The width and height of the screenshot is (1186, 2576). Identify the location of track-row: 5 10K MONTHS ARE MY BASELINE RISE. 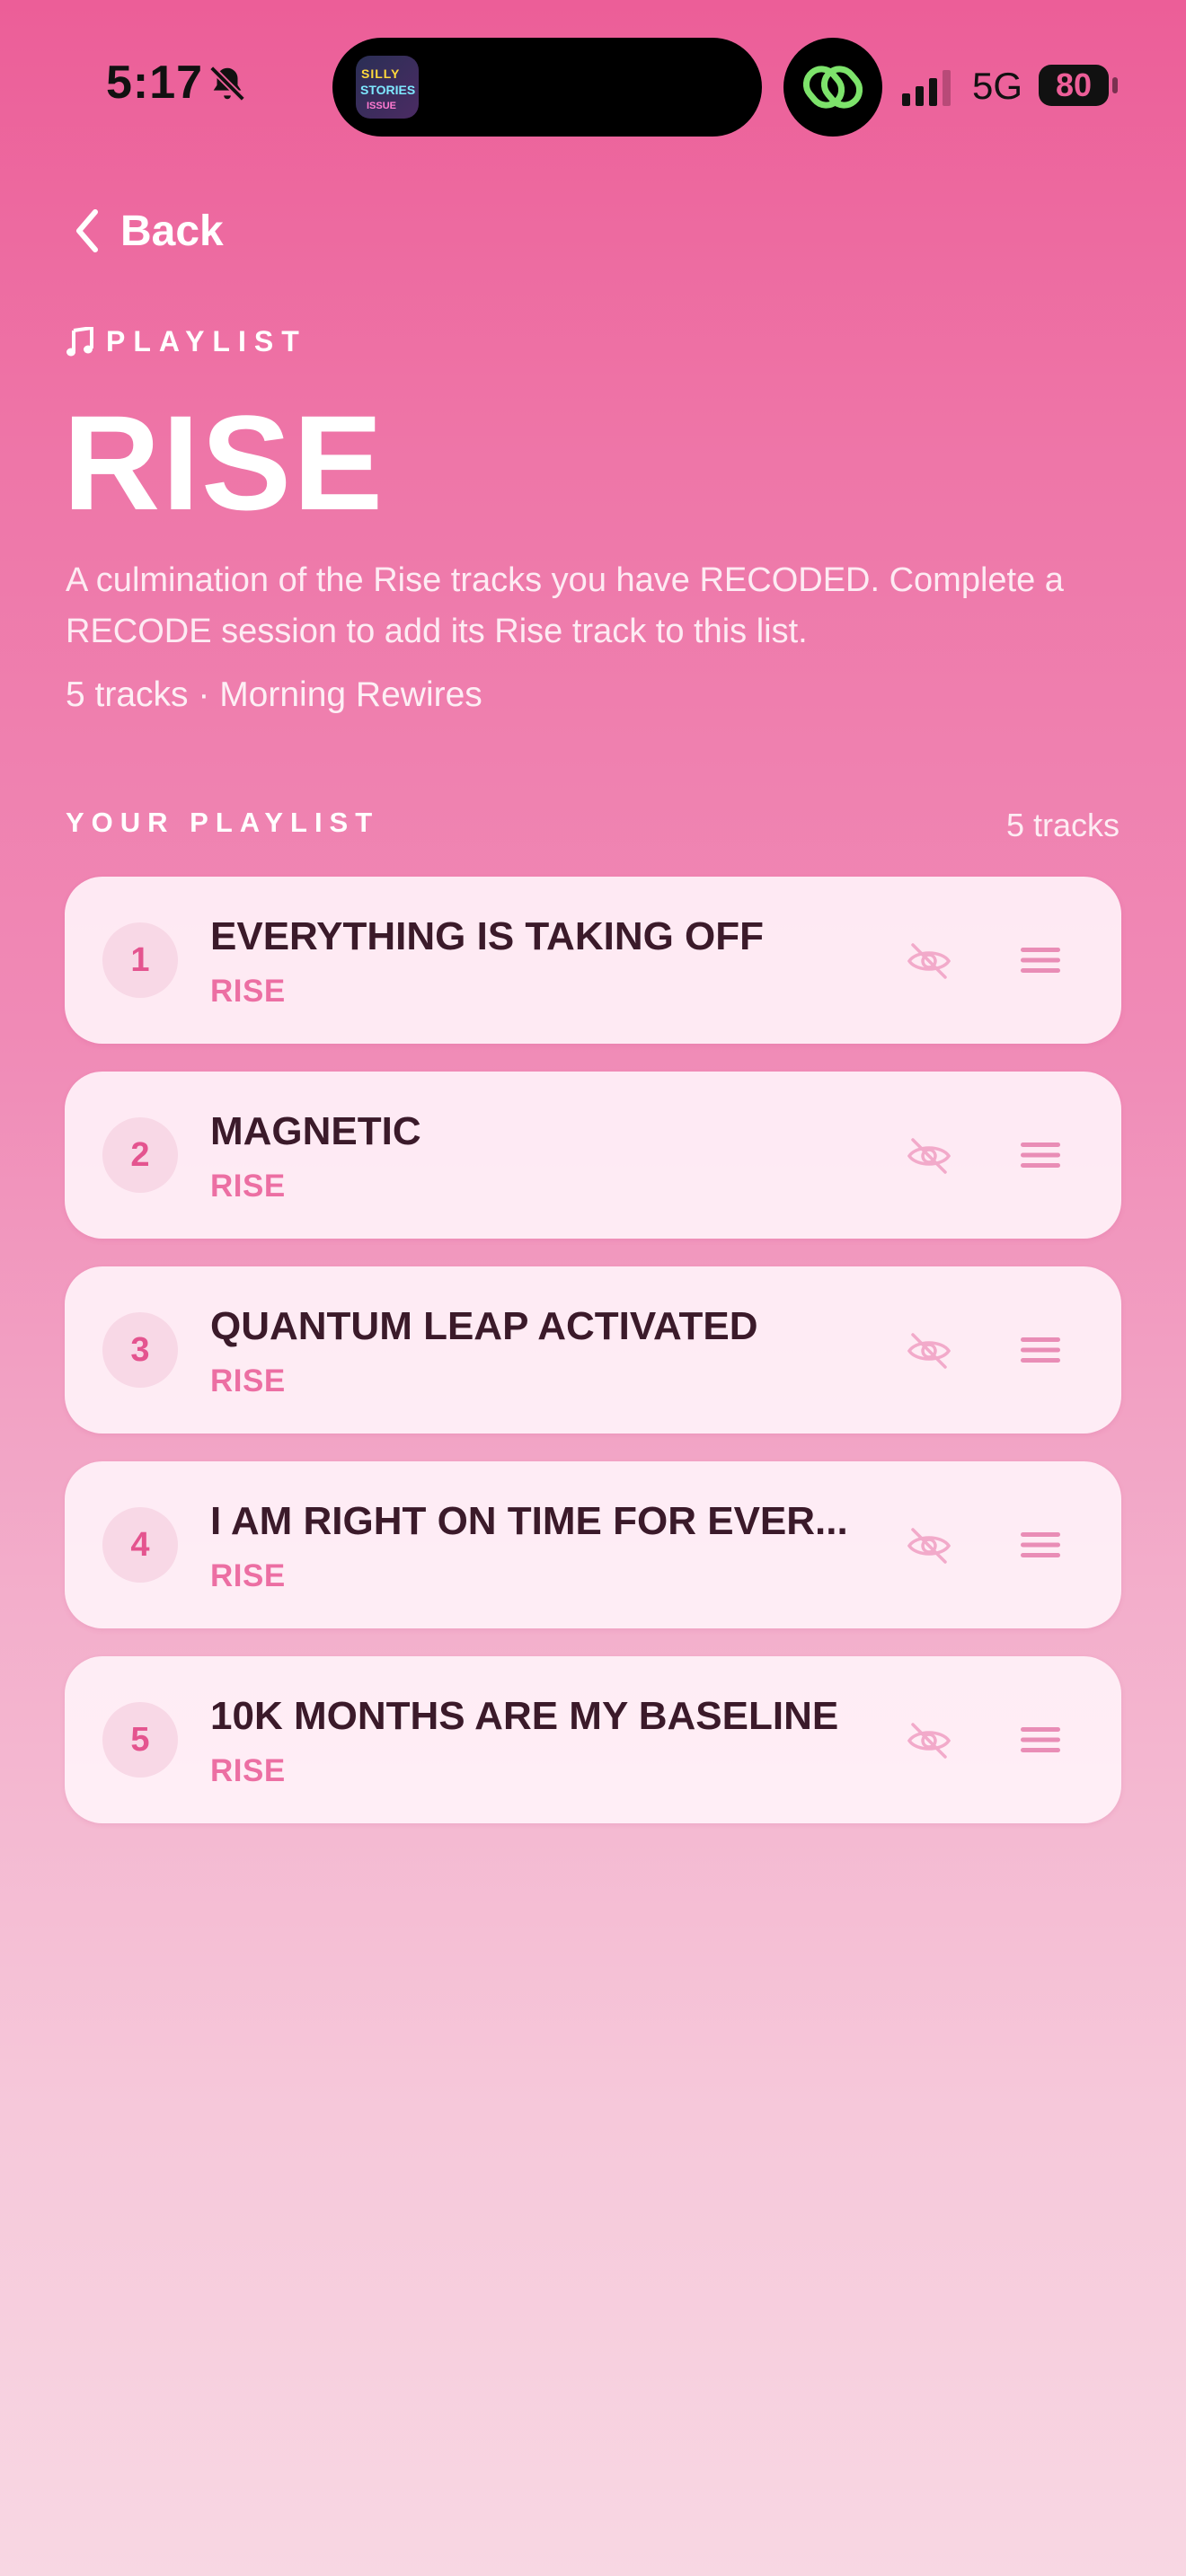
(593, 1739).